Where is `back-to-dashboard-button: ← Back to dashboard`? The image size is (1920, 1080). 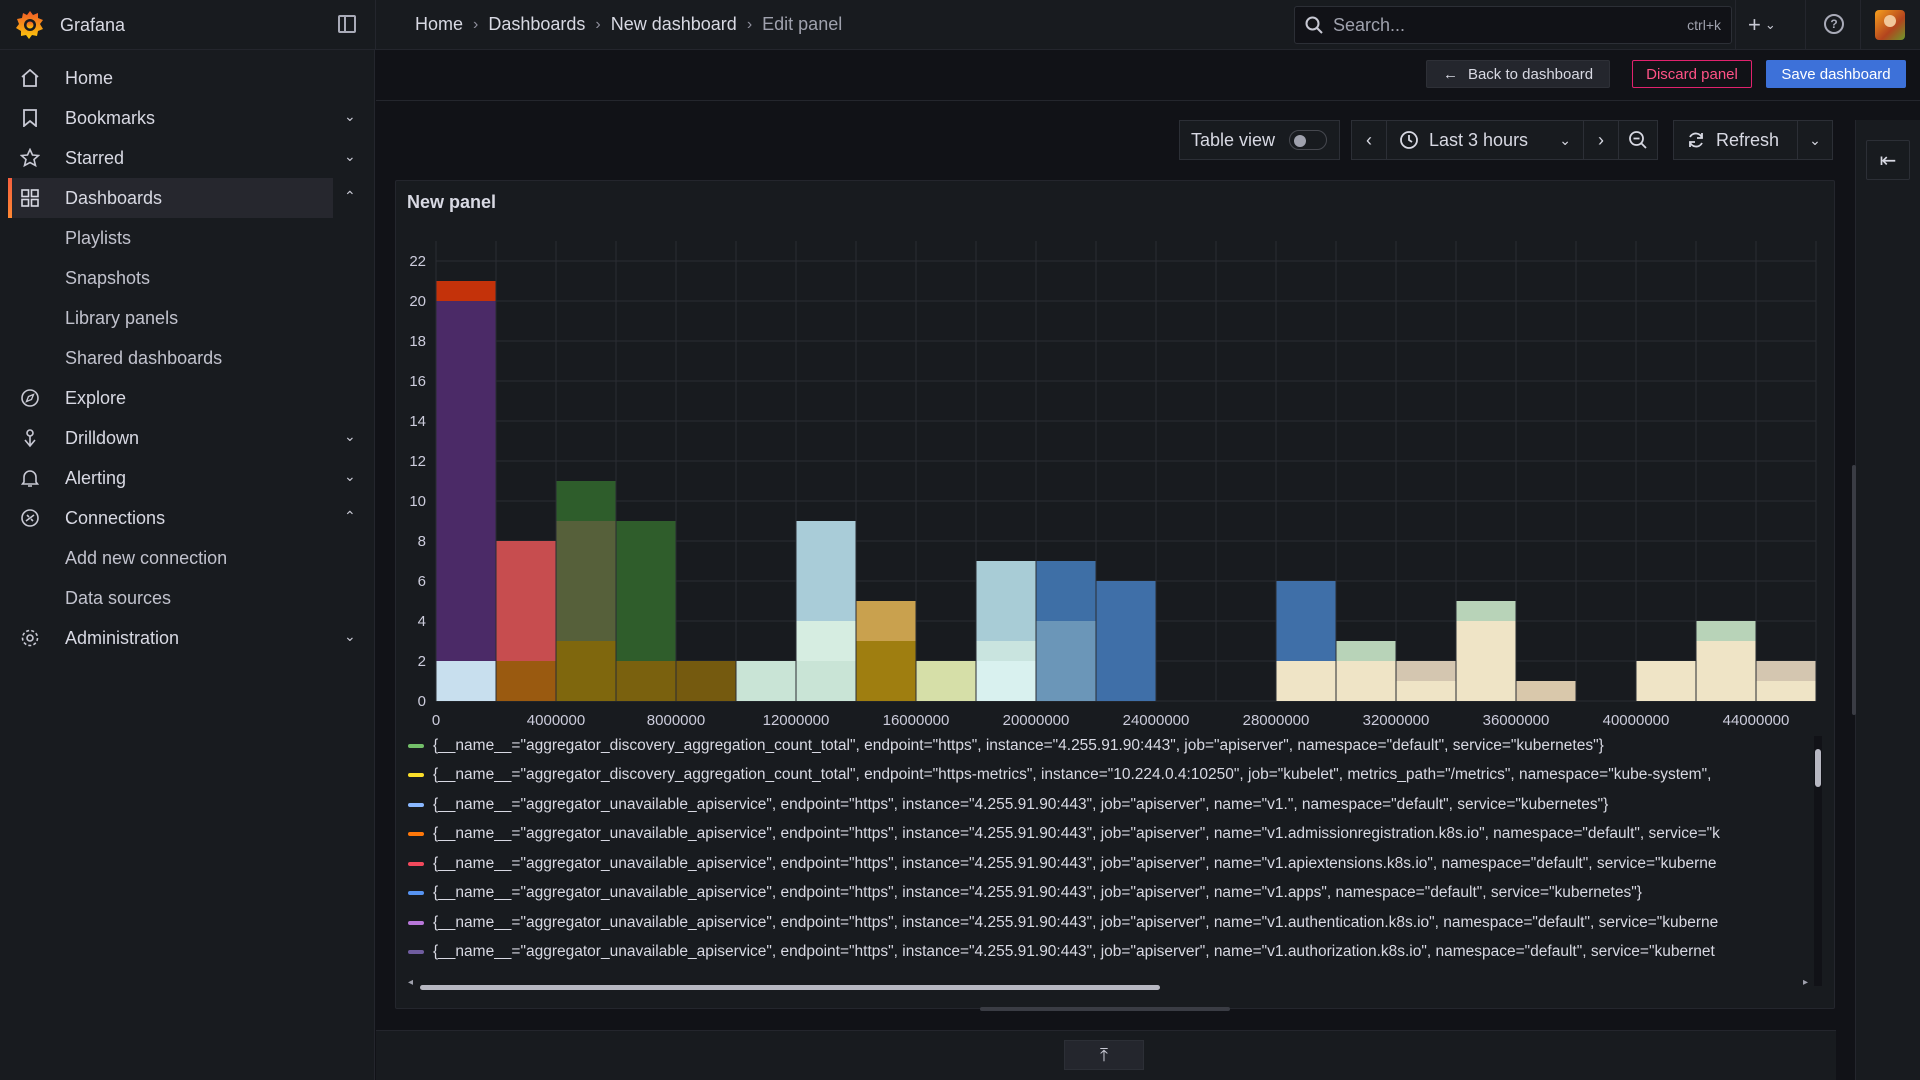 back-to-dashboard-button: ← Back to dashboard is located at coordinates (1518, 74).